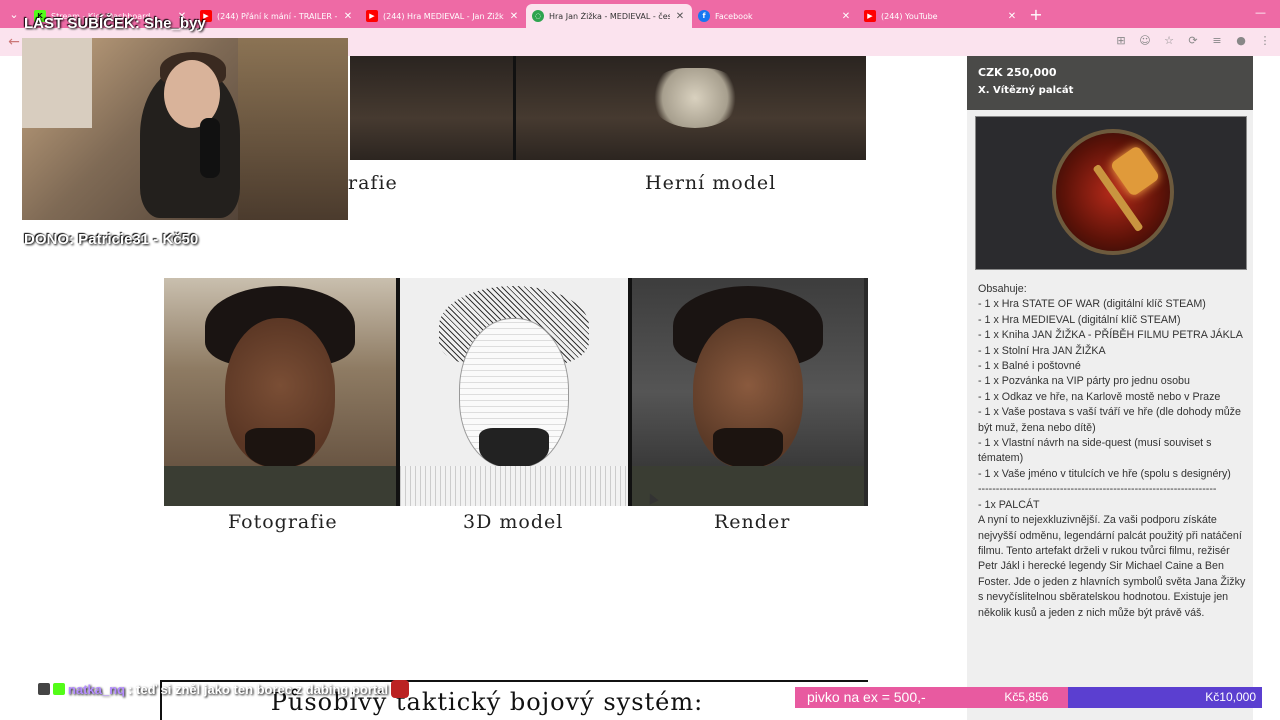 The height and width of the screenshot is (720, 1280). Describe the element at coordinates (514, 108) in the screenshot. I see `image-divider` at that location.